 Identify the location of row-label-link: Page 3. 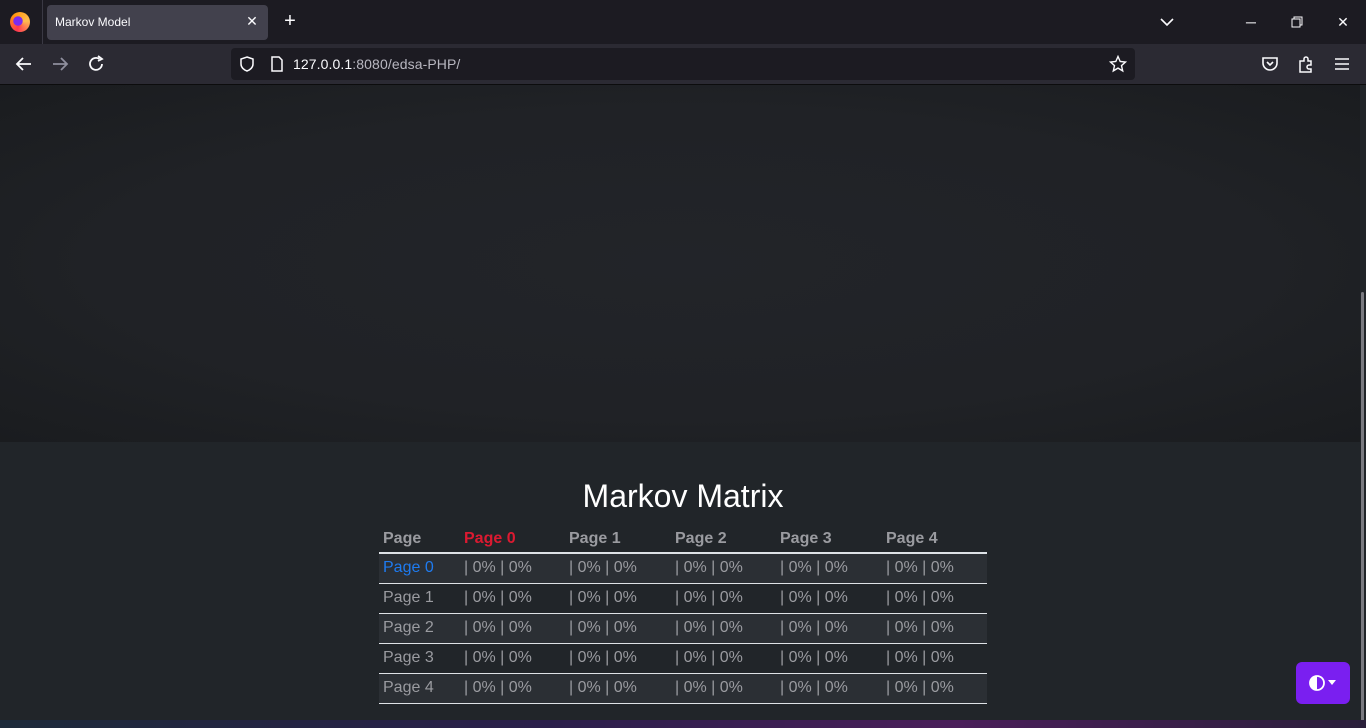
(419, 658).